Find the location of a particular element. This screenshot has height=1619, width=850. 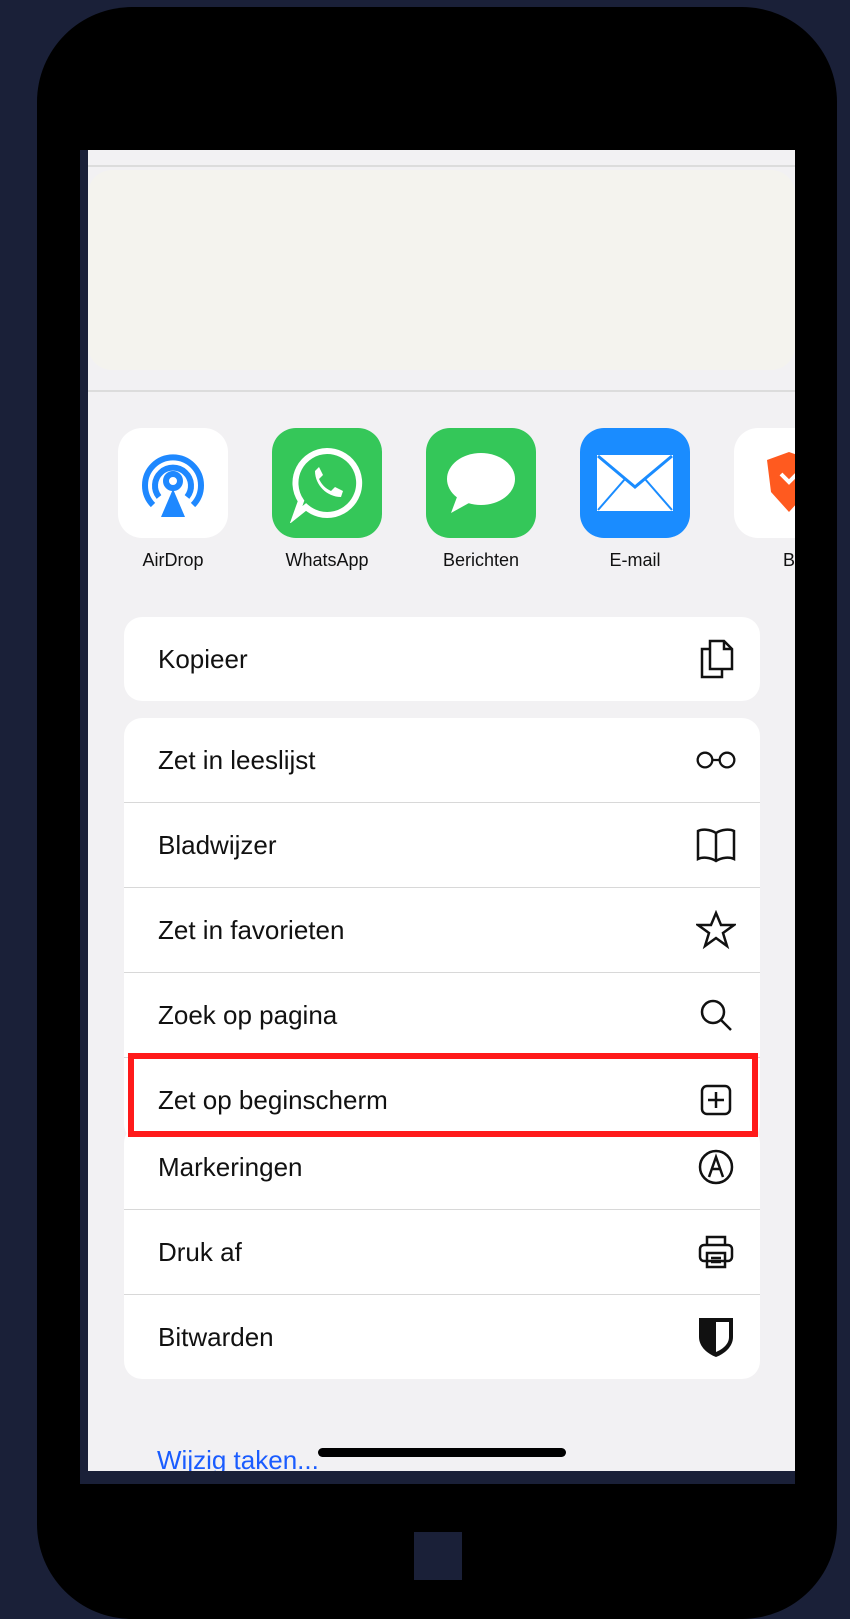

messages-icon is located at coordinates (481, 483).